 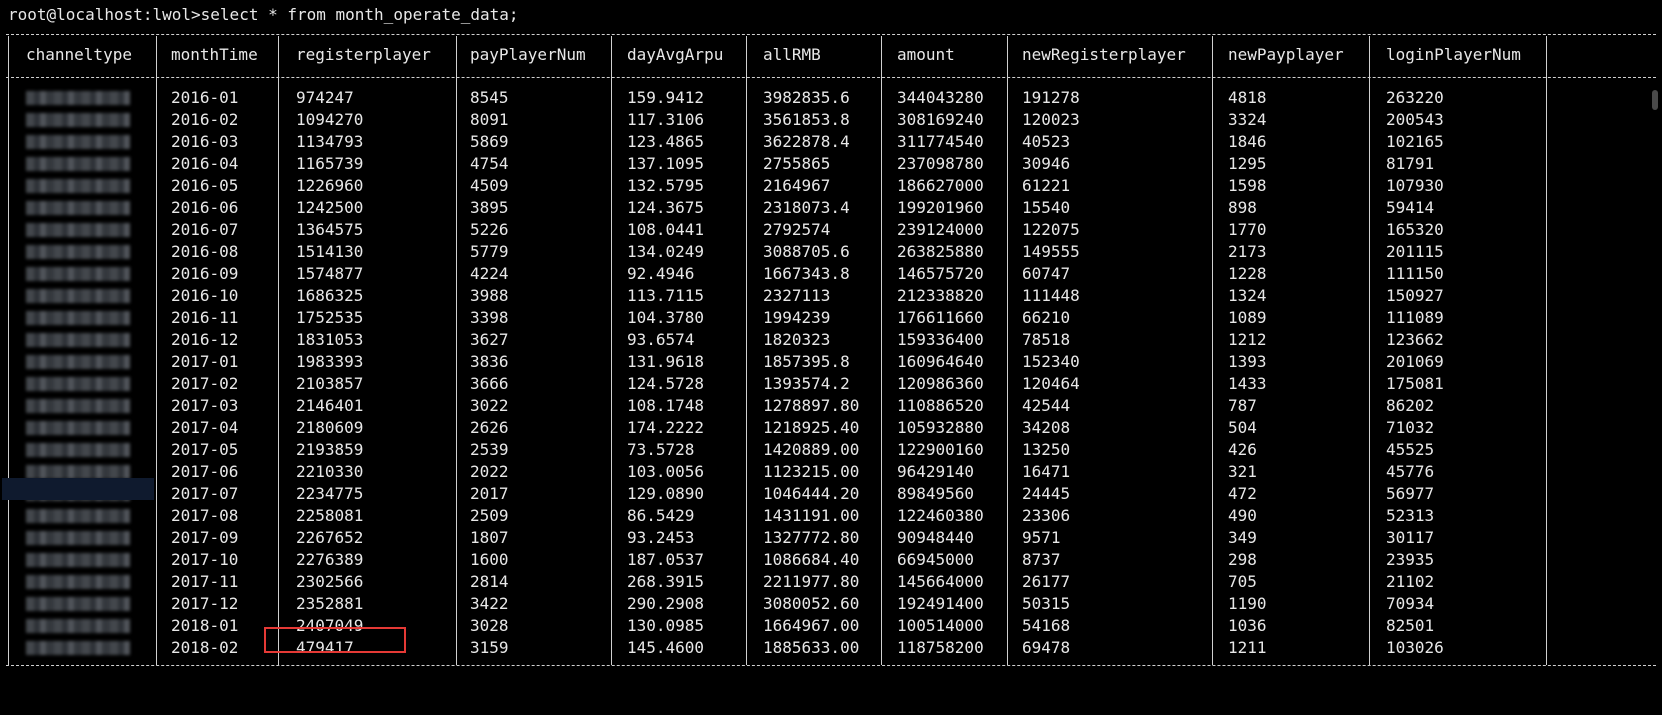 I want to click on cell-monthtime: 2016-07, so click(x=205, y=229).